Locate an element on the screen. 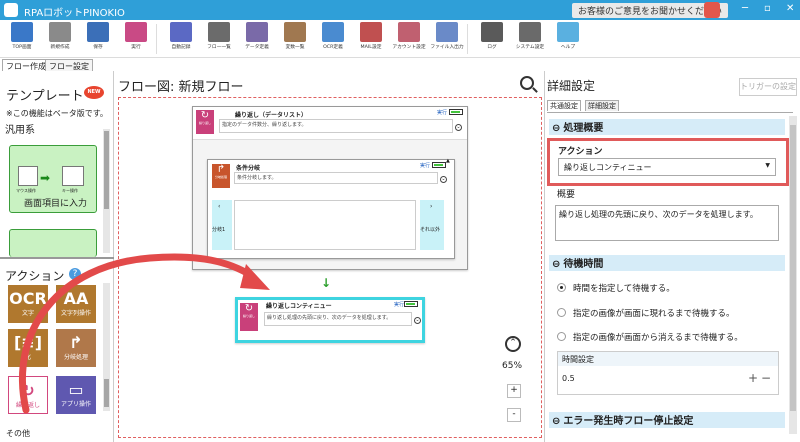 This screenshot has height=442, width=800. action-tile-icon: [≡] is located at coordinates (28, 342).